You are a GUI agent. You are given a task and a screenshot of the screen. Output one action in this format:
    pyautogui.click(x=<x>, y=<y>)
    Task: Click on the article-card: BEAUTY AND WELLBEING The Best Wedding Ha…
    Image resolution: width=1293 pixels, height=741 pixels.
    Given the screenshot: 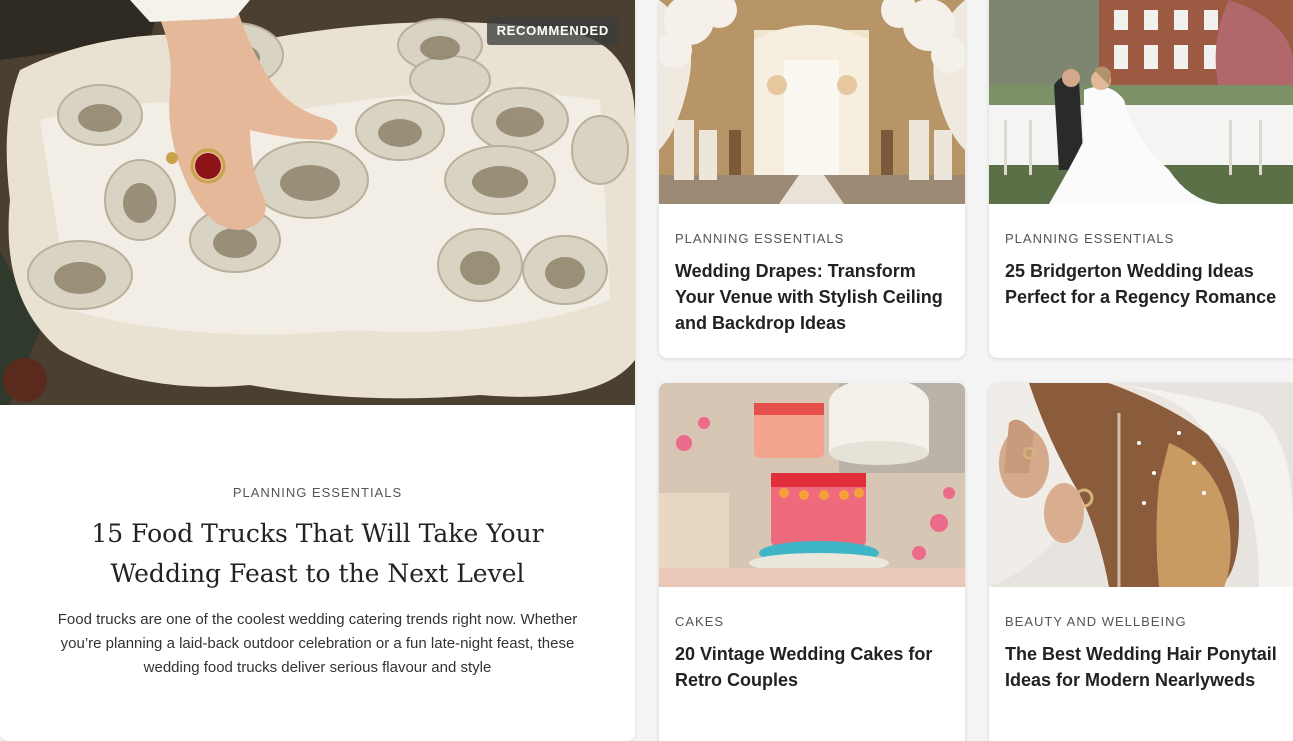 What is the action you would take?
    pyautogui.click(x=1141, y=562)
    